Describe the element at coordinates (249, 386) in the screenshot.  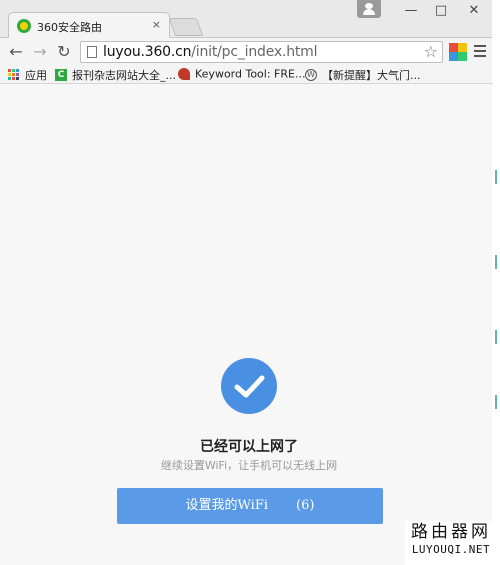
I see `check-circle-icon` at that location.